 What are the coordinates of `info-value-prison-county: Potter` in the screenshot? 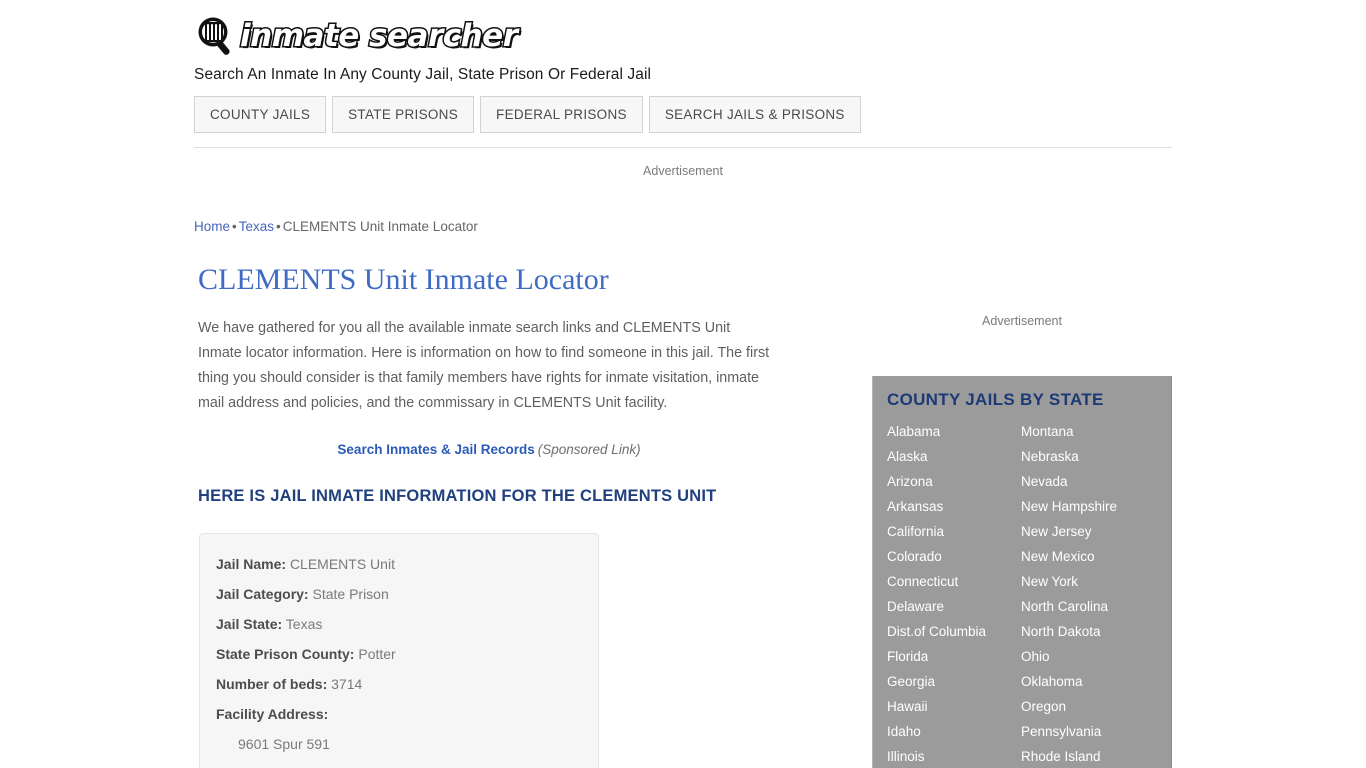 It's located at (377, 654).